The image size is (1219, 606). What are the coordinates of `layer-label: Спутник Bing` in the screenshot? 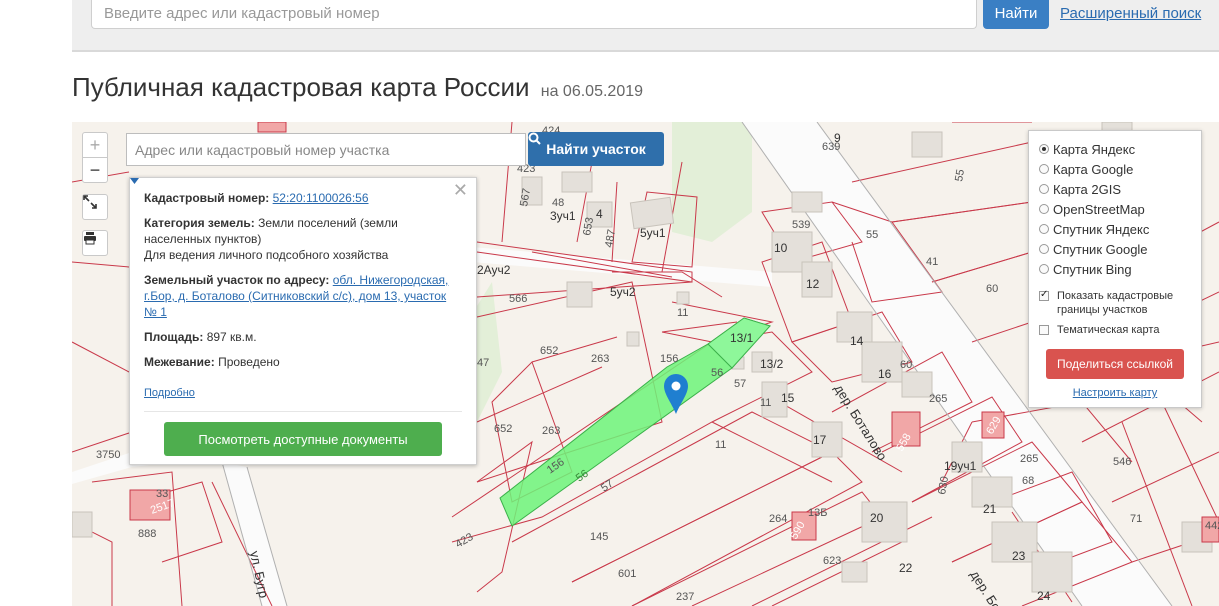 It's located at (1092, 269).